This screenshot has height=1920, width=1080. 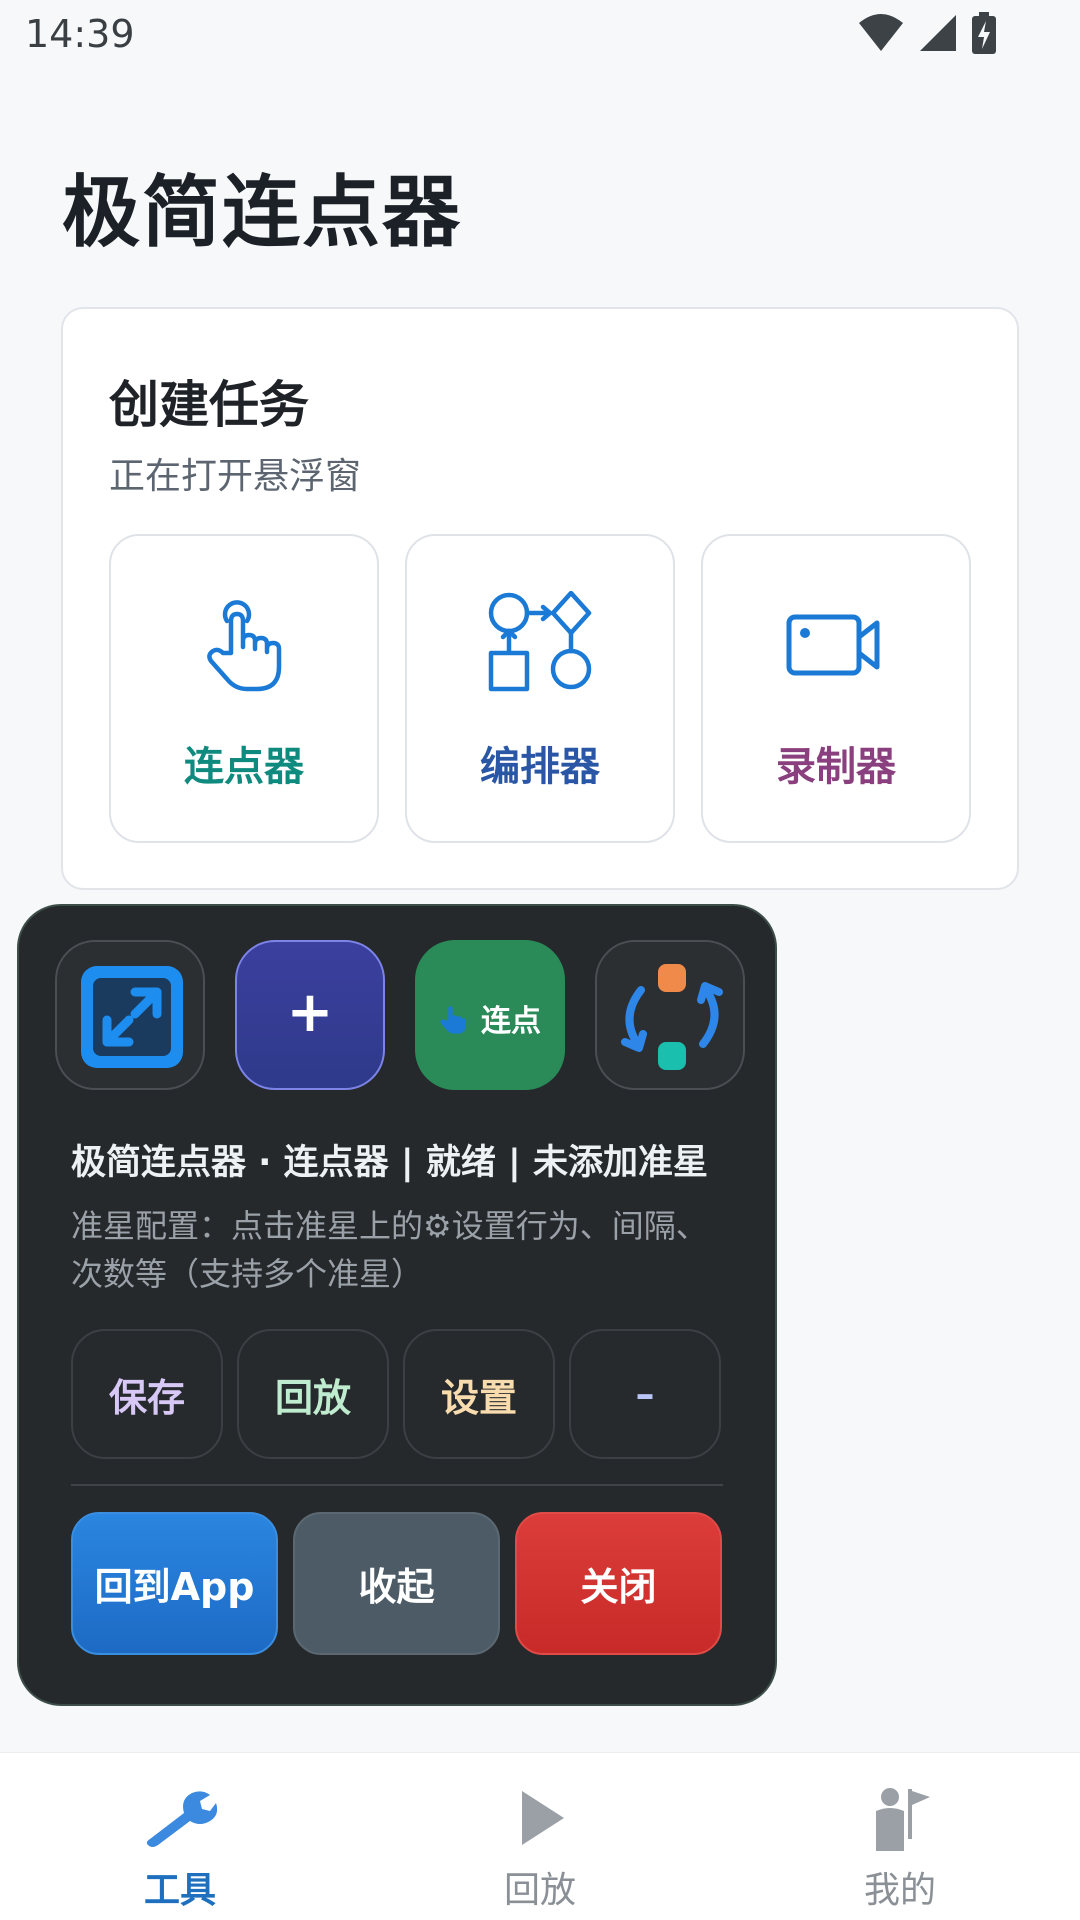 I want to click on mode-tile-orchestrator: 编排器, so click(x=540, y=688).